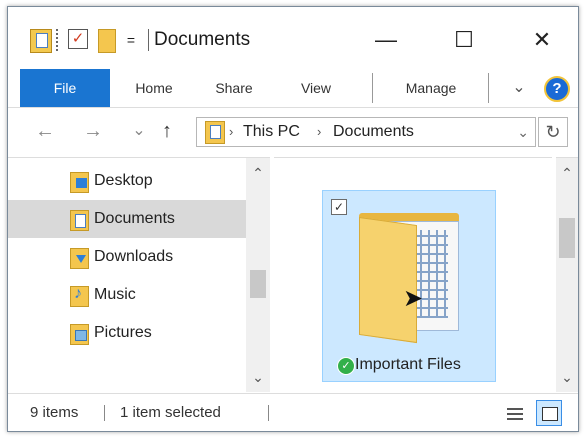 This screenshot has height=439, width=586. What do you see at coordinates (139, 131) in the screenshot?
I see `recent-locations-chevron-icon: ⌄` at bounding box center [139, 131].